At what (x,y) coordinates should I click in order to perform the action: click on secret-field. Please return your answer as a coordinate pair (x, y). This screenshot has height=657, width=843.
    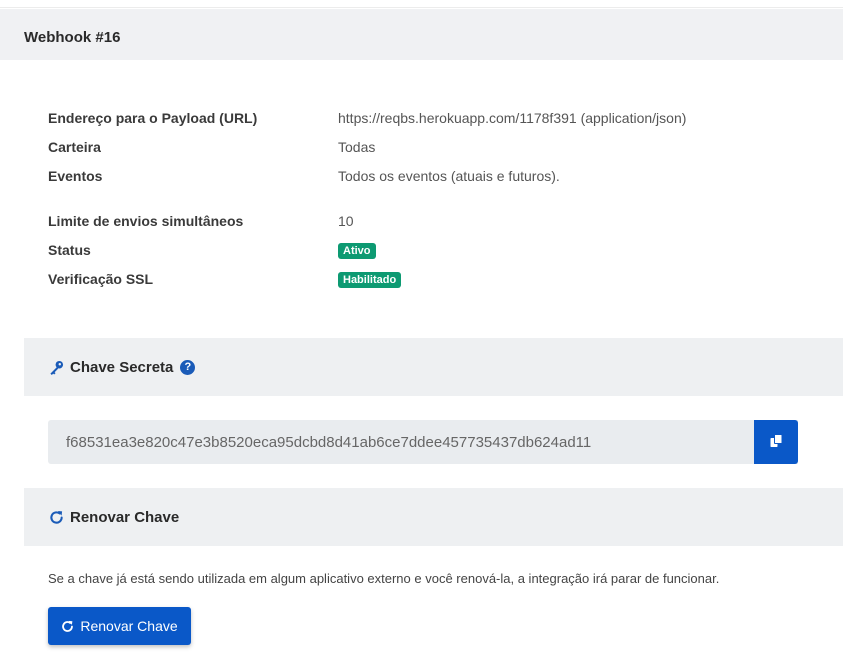
    Looking at the image, I should click on (423, 442).